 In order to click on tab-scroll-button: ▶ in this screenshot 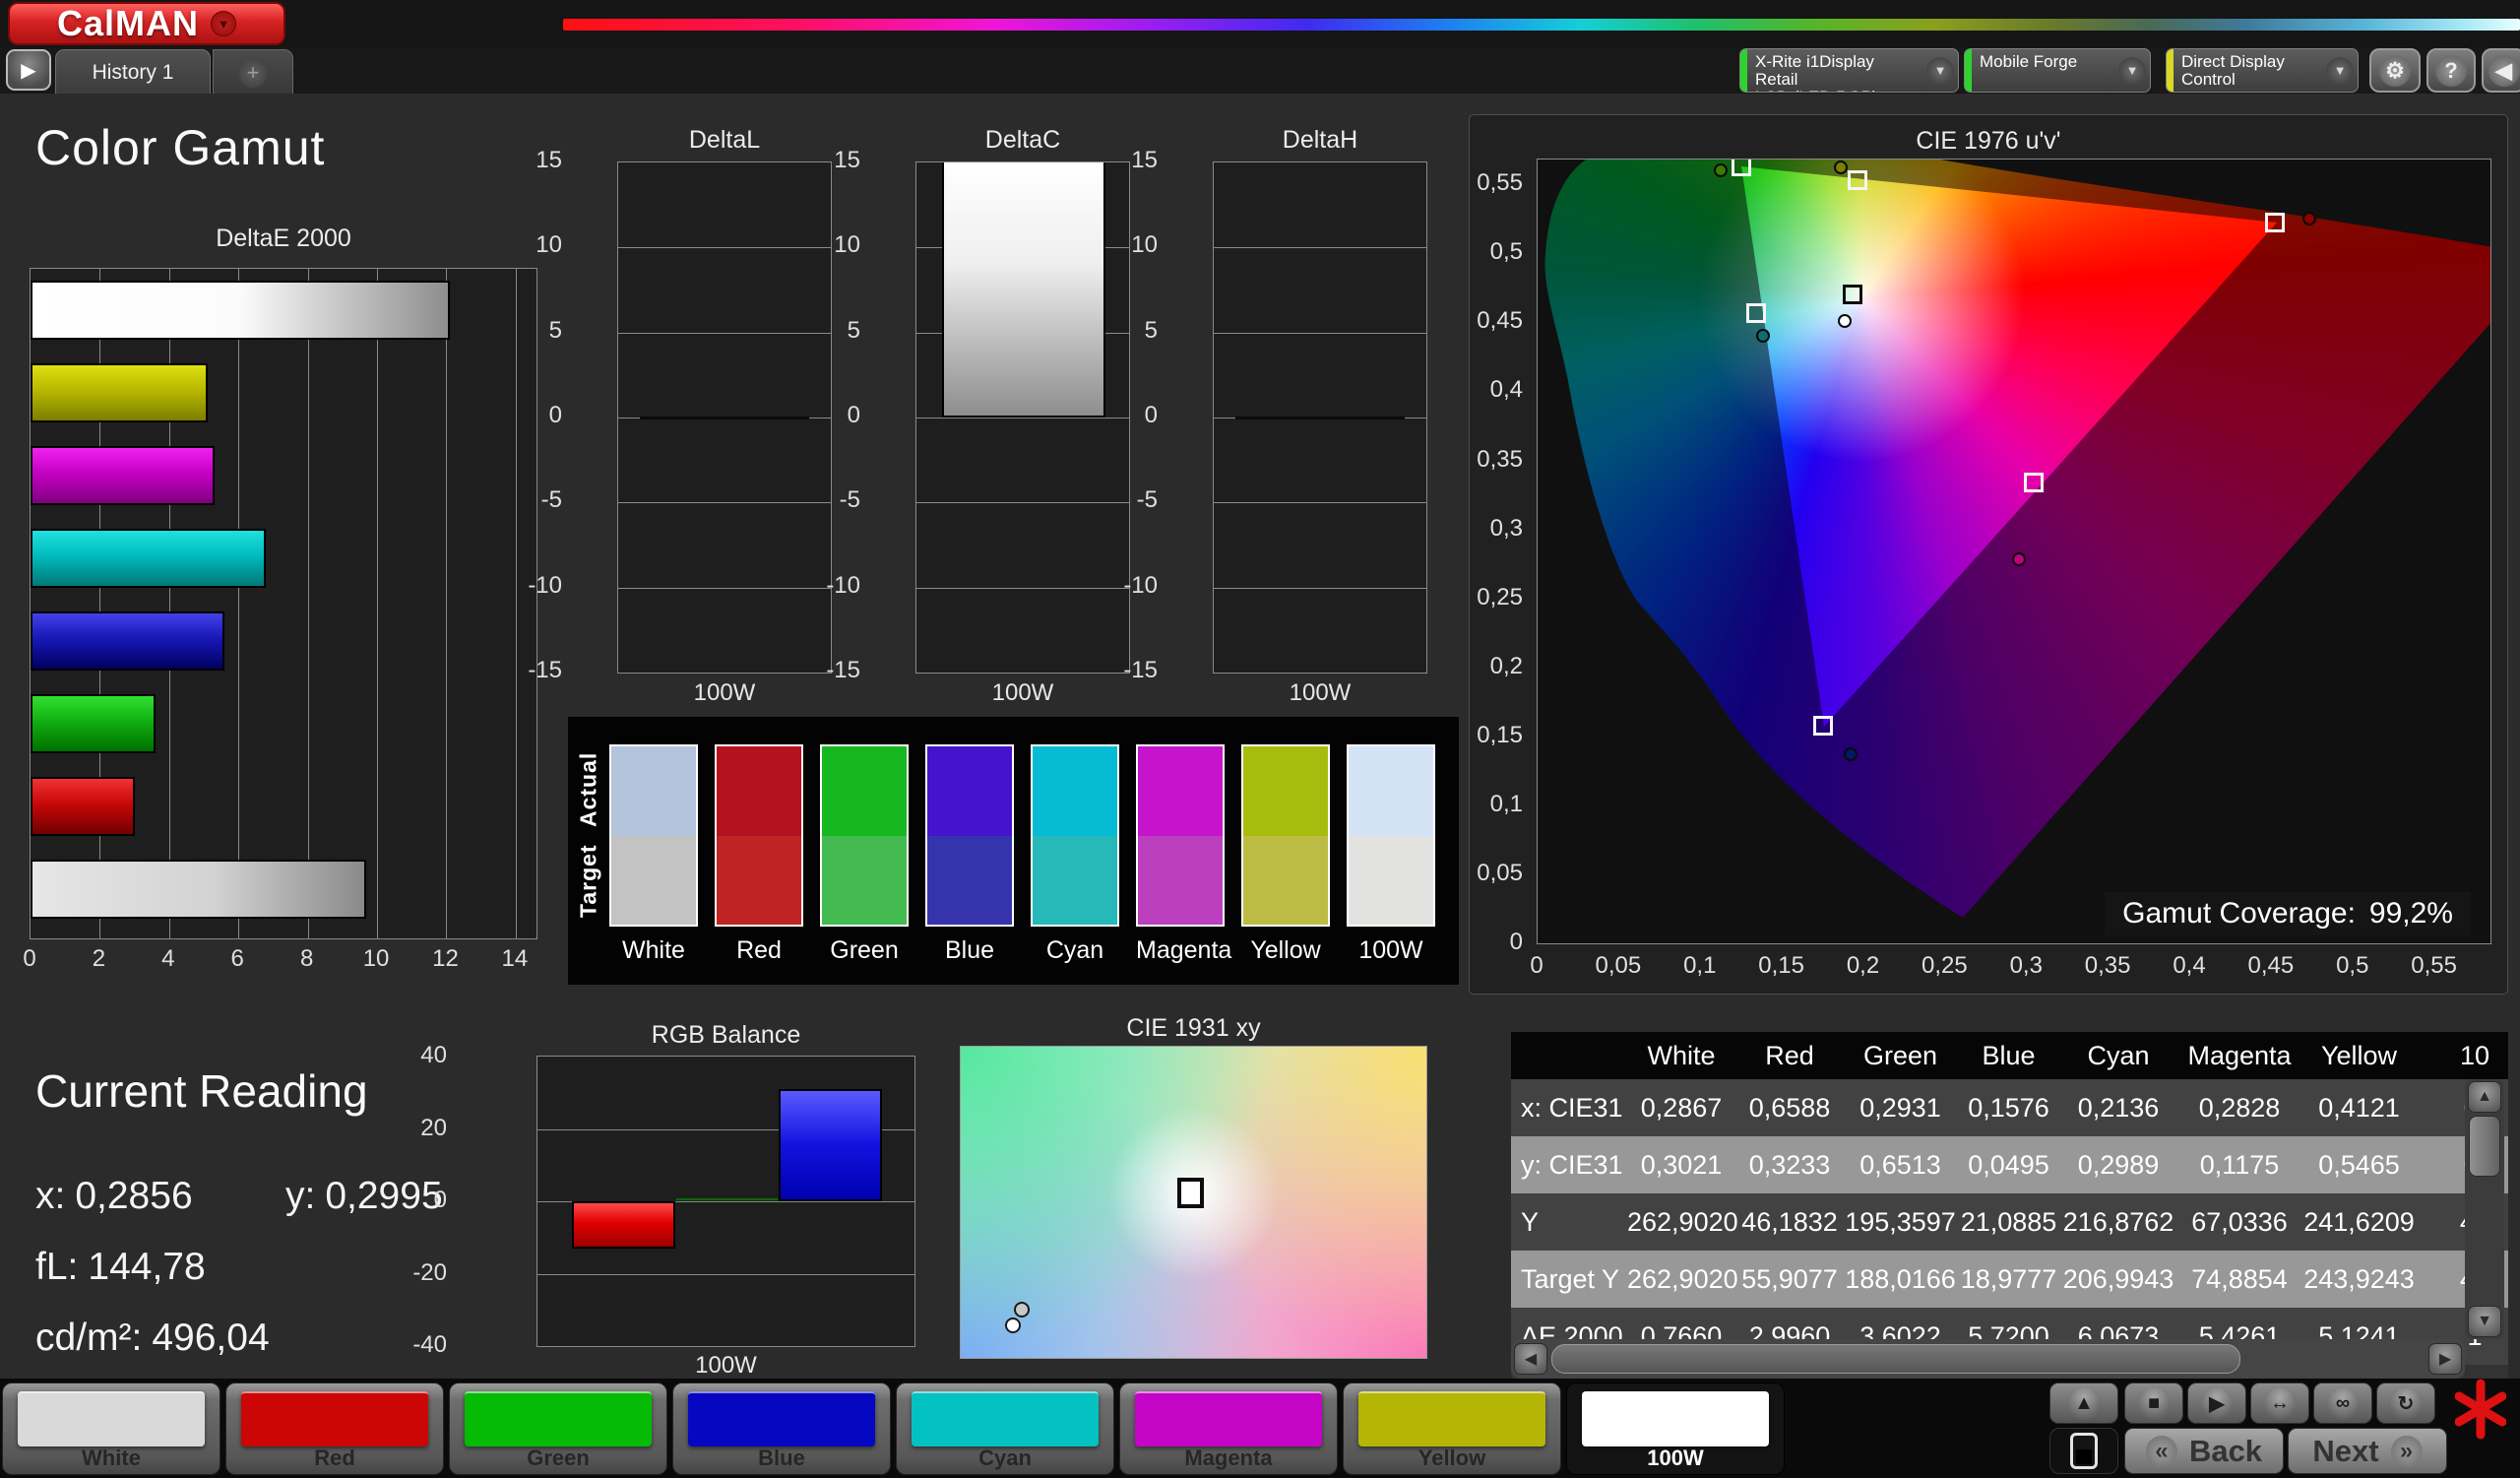, I will do `click(28, 70)`.